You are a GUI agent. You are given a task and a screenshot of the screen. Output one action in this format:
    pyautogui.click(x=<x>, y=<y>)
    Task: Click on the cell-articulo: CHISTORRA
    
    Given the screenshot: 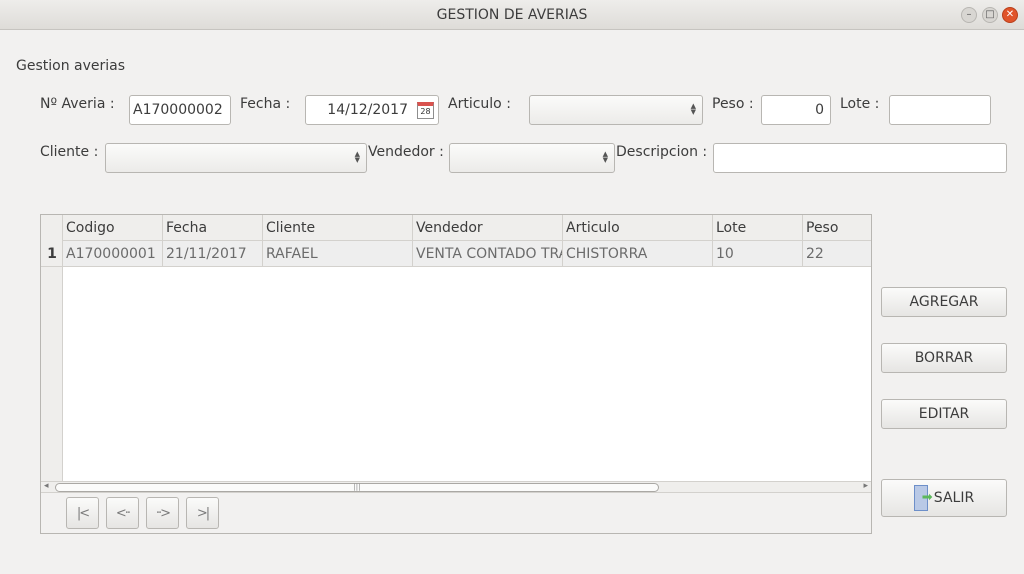 What is the action you would take?
    pyautogui.click(x=638, y=253)
    